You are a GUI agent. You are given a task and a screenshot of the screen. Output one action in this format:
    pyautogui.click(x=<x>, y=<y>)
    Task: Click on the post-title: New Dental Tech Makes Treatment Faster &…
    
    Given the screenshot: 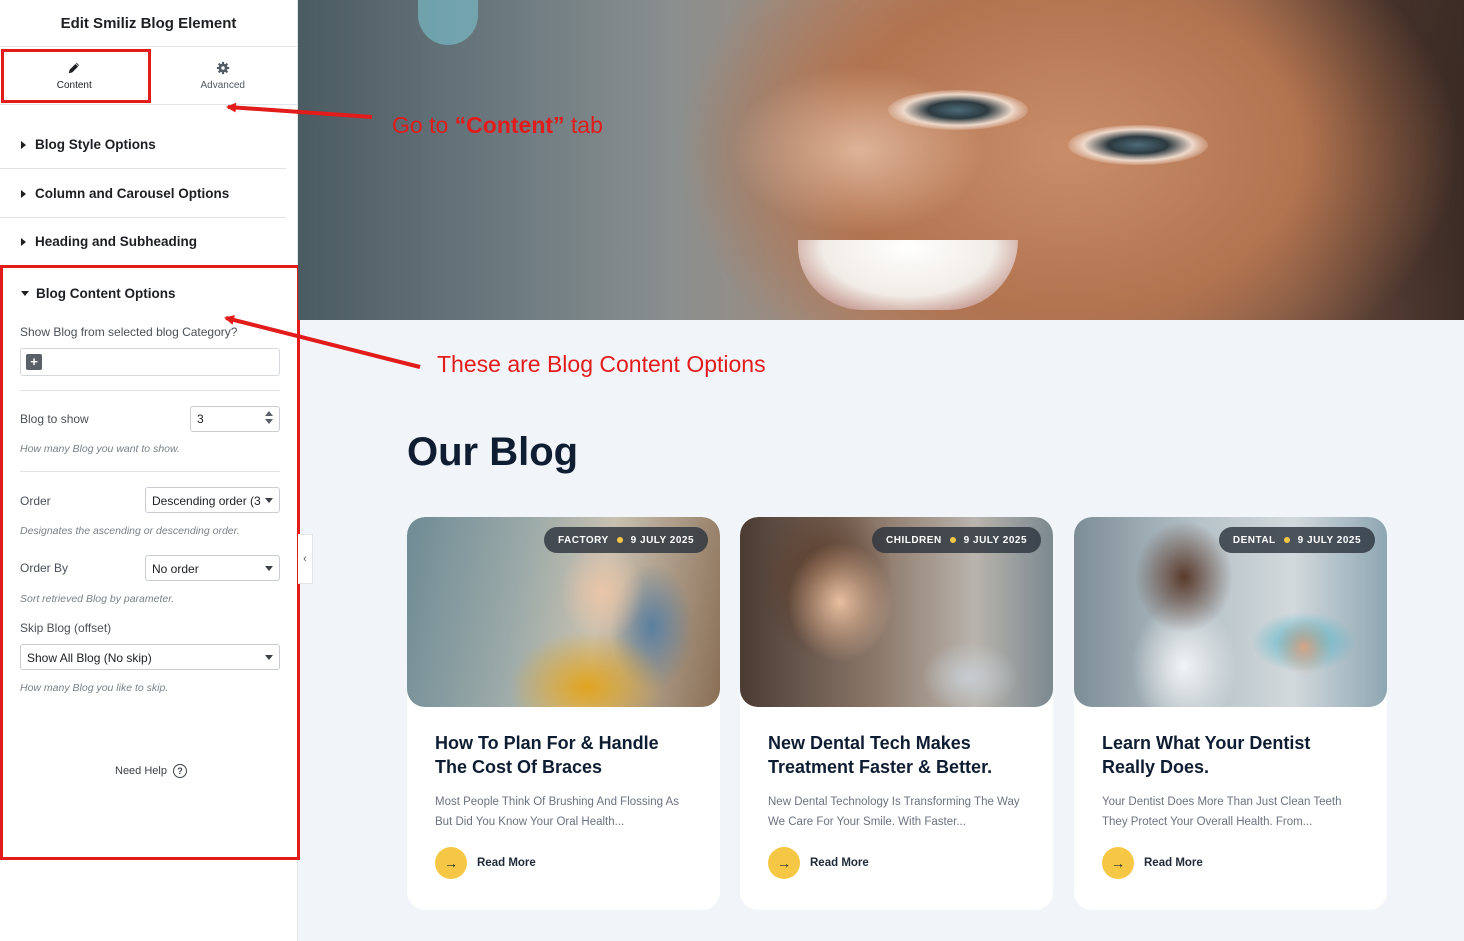 What is the action you would take?
    pyautogui.click(x=898, y=755)
    